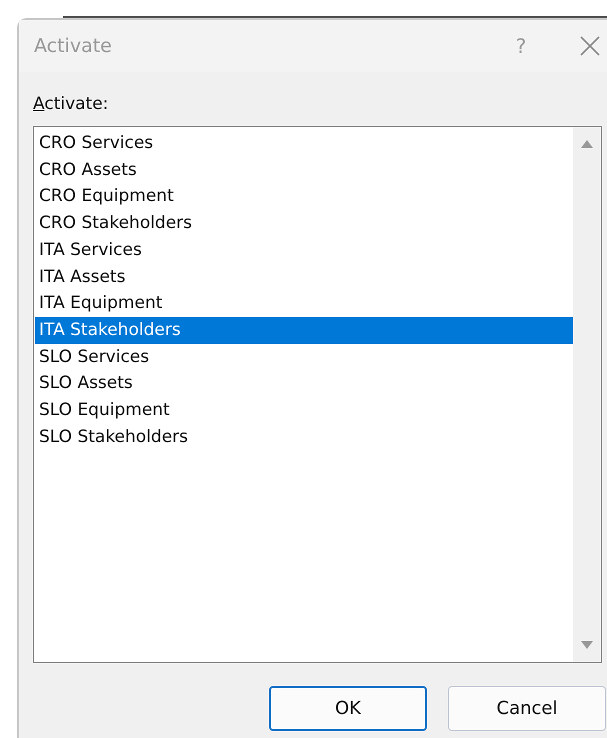 This screenshot has height=738, width=607. What do you see at coordinates (304, 384) in the screenshot?
I see `list-item: SLO Assets` at bounding box center [304, 384].